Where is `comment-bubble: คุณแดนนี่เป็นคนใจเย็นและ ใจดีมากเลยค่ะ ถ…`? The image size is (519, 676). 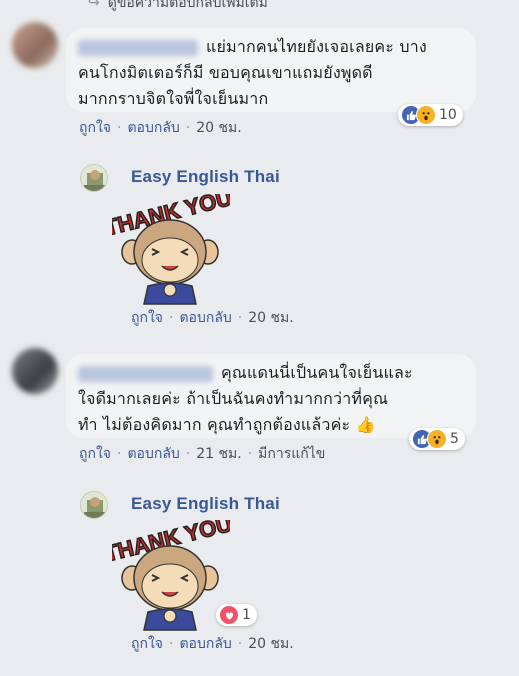
comment-bubble: คุณแดนนี่เป็นคนใจเย็นและ ใจดีมากเลยค่ะ ถ… is located at coordinates (271, 396).